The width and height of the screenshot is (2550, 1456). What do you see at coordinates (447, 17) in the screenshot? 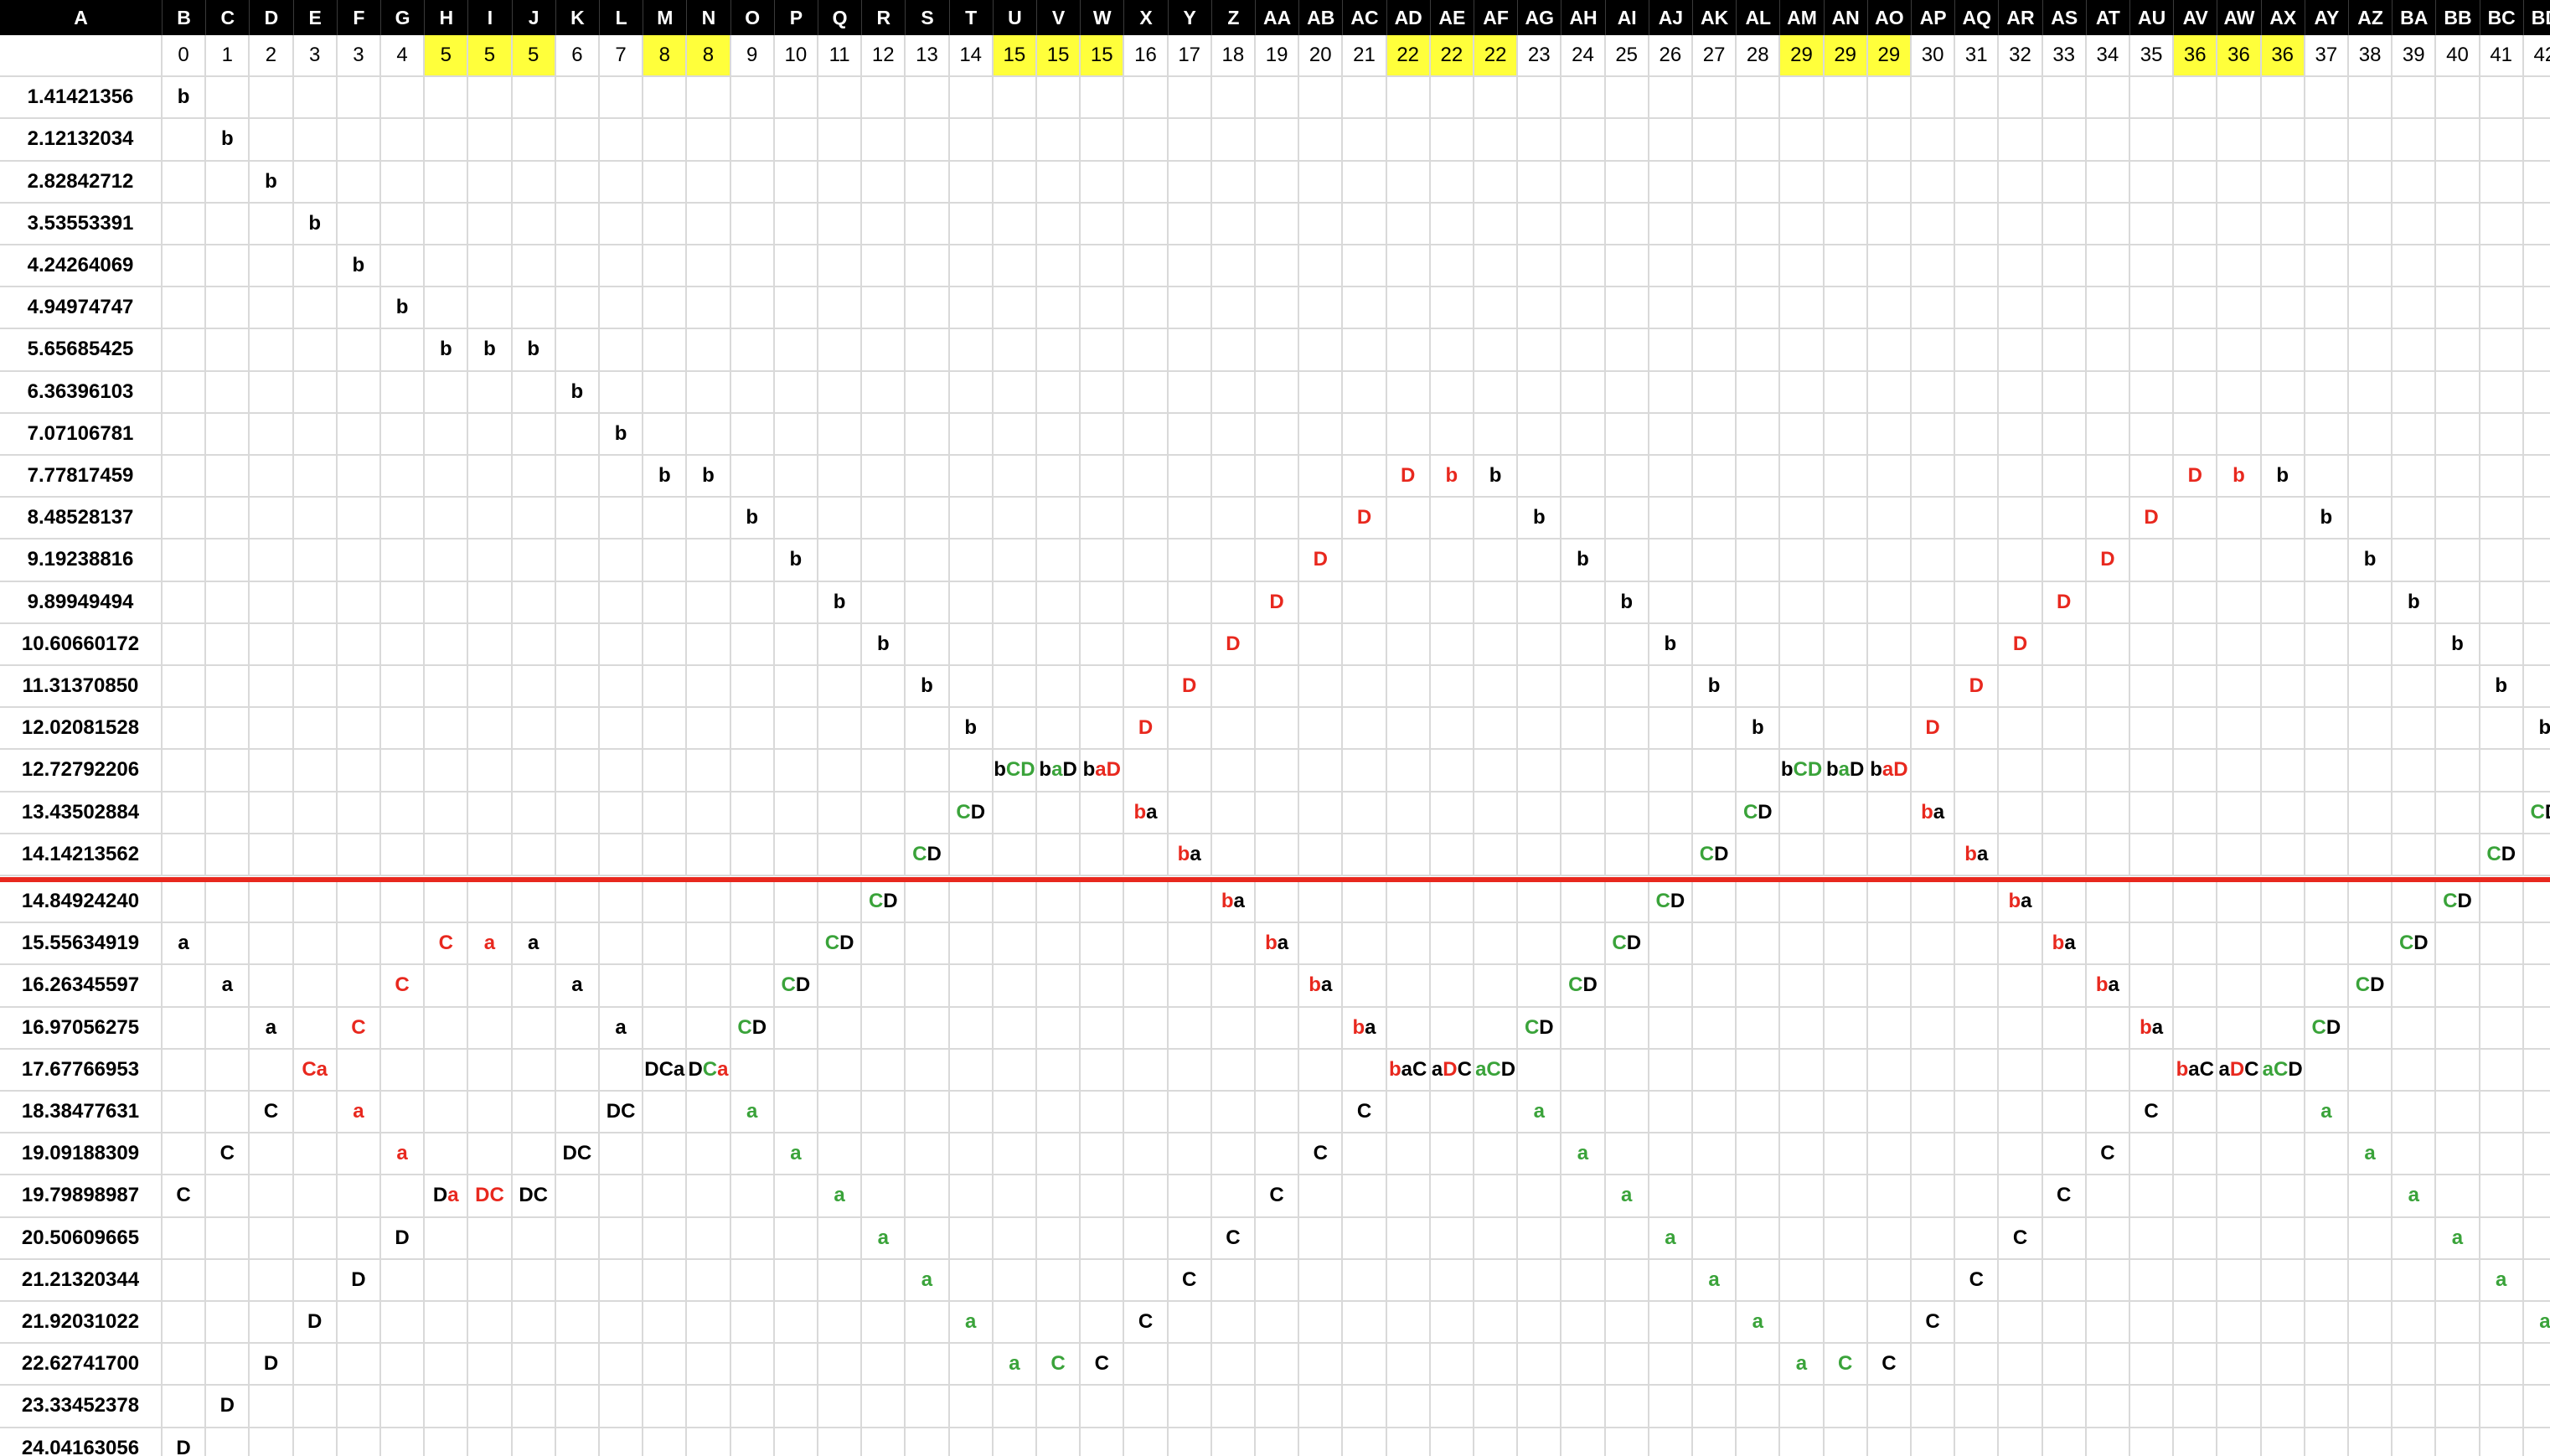
I see `column-header-h: H` at bounding box center [447, 17].